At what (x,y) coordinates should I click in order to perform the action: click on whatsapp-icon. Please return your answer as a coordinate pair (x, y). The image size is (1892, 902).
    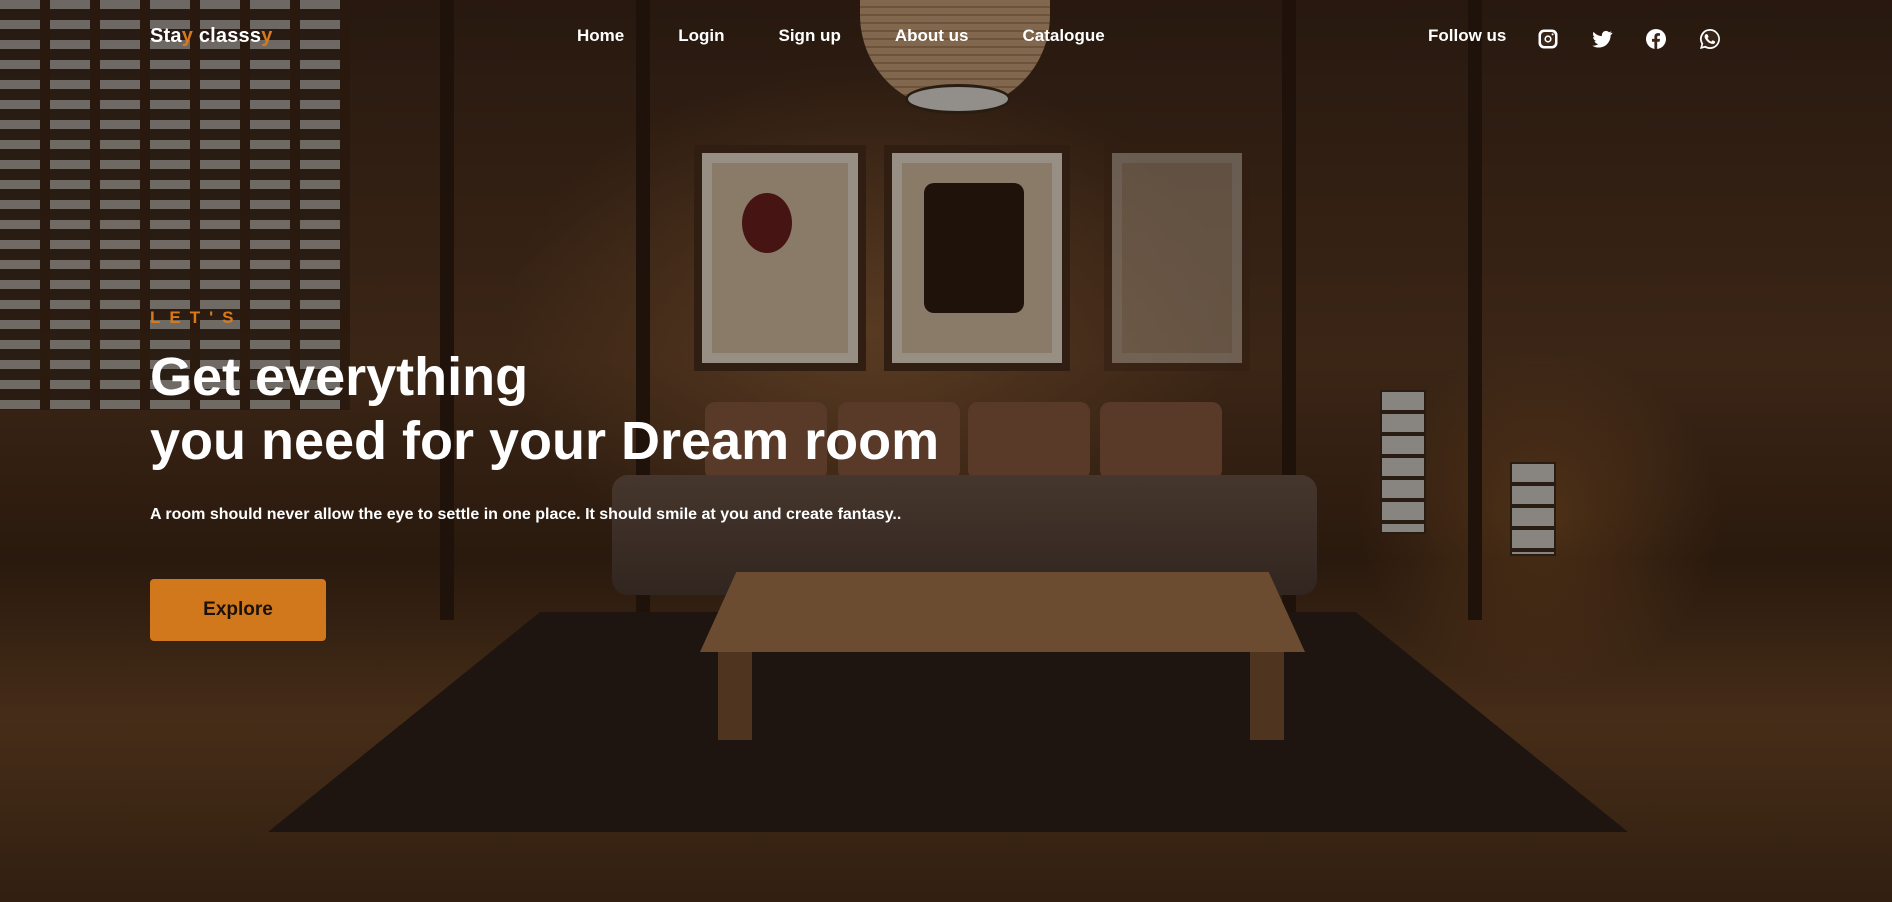
    Looking at the image, I should click on (1710, 39).